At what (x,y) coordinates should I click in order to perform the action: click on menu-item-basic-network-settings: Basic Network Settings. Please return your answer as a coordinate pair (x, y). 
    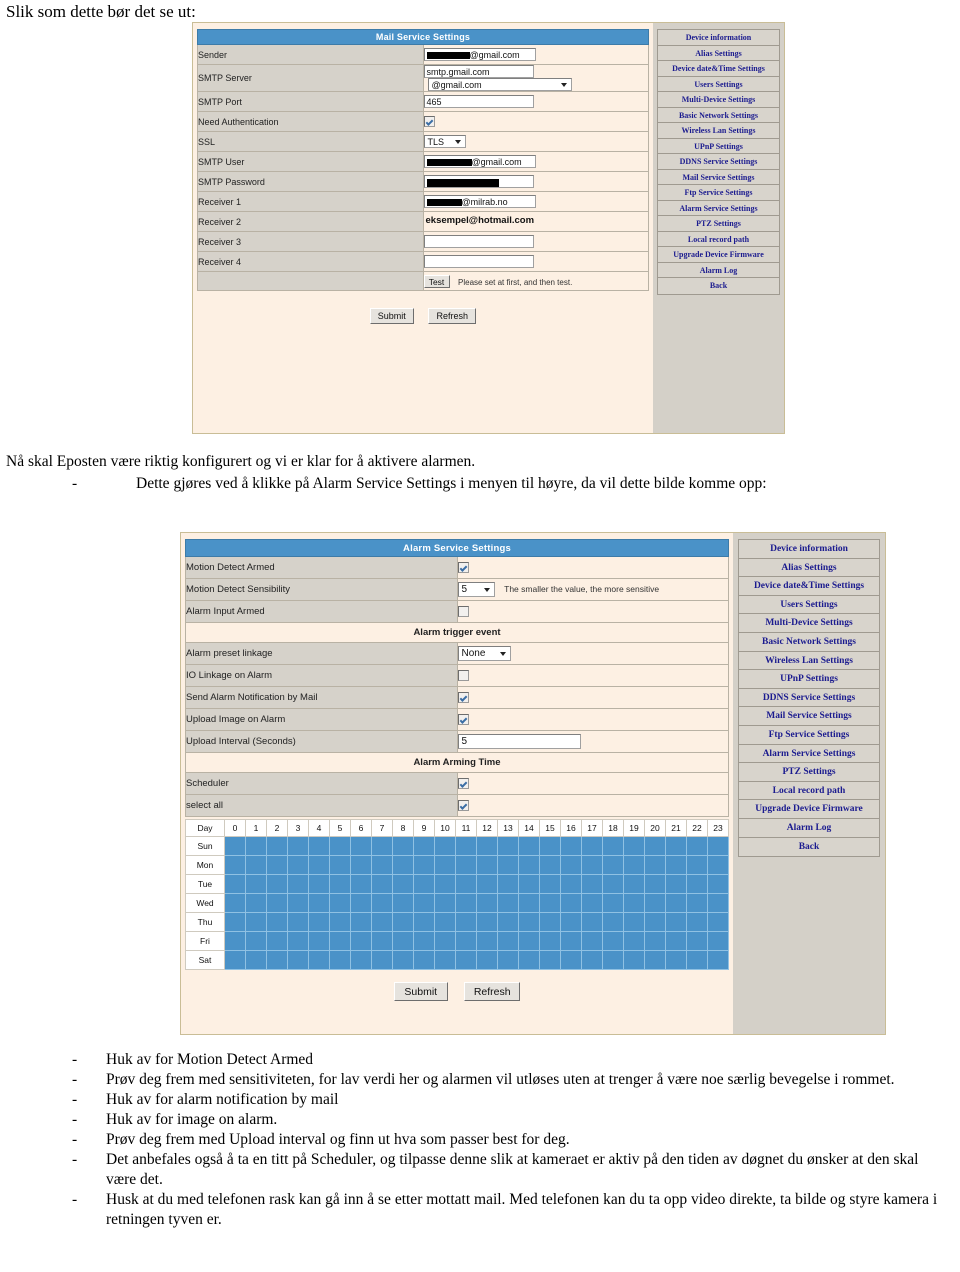
    Looking at the image, I should click on (718, 115).